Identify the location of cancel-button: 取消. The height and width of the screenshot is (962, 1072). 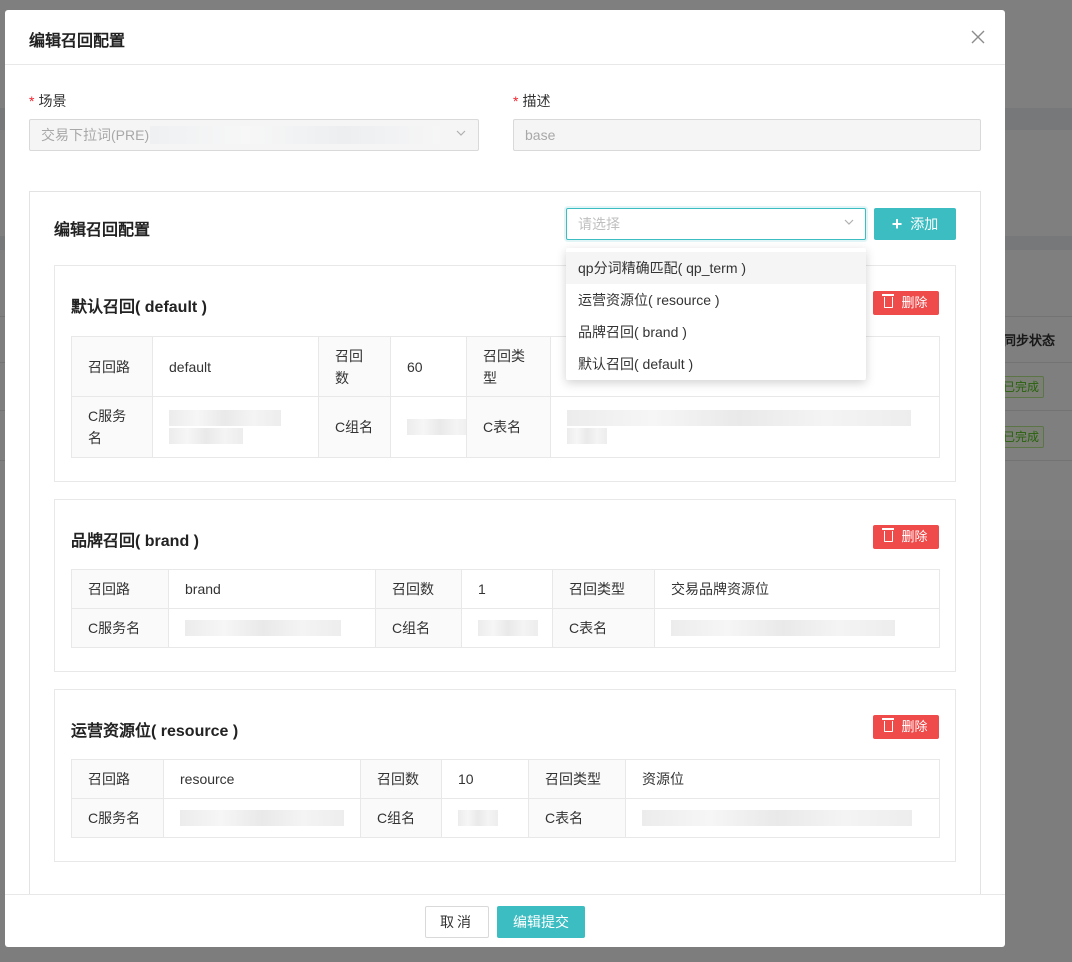
(457, 922).